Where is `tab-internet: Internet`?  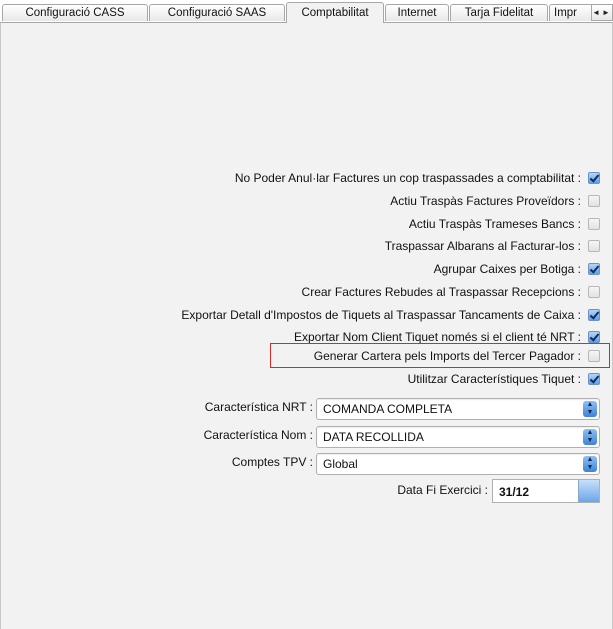 tab-internet: Internet is located at coordinates (417, 12).